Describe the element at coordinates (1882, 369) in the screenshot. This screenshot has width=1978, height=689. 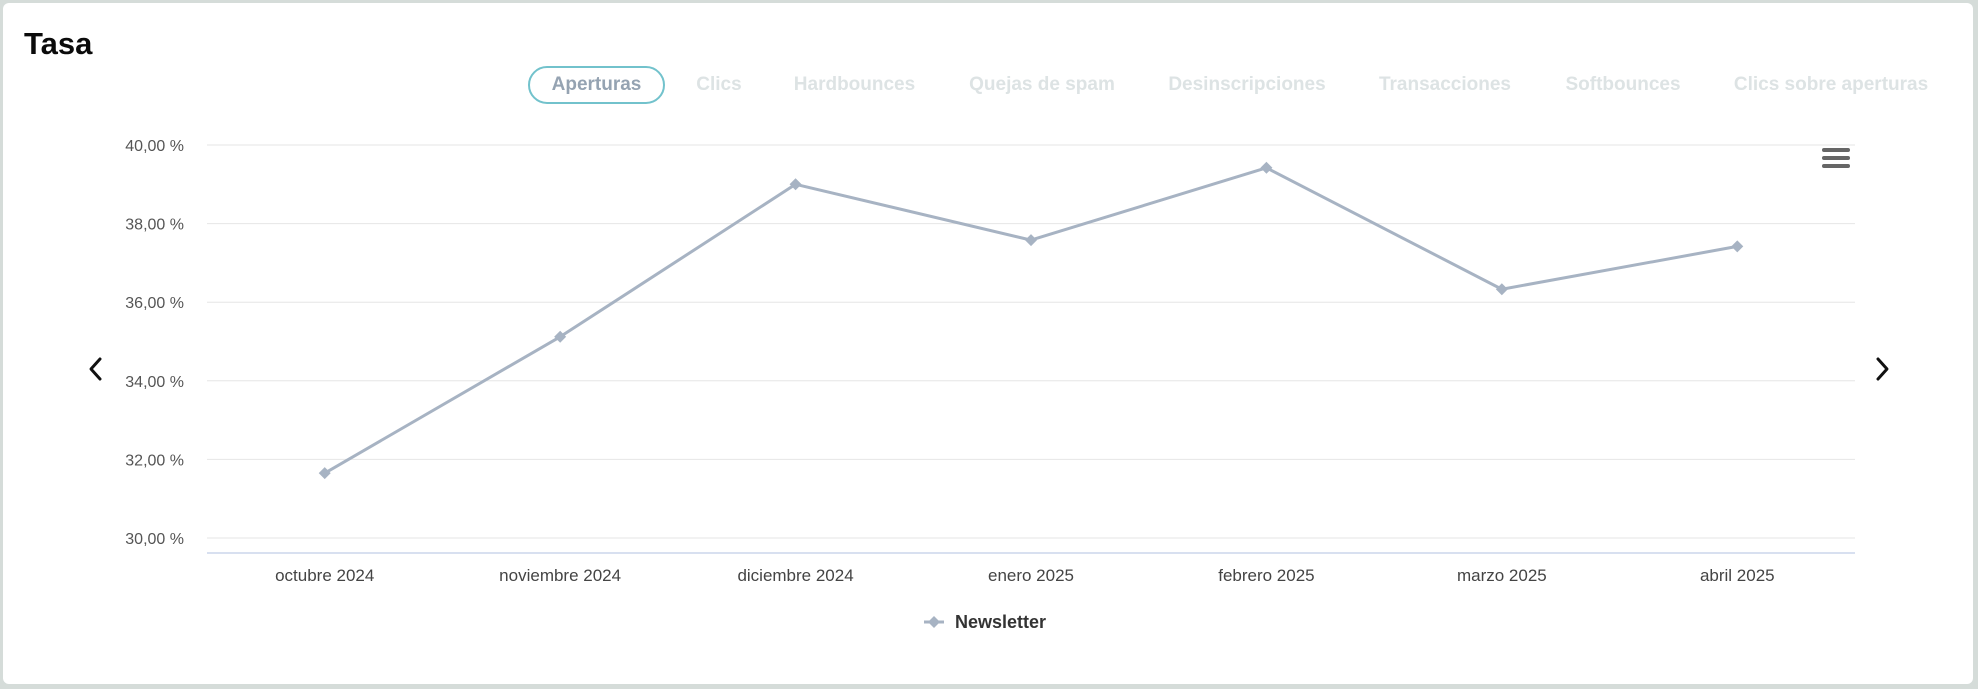
I see `chevron-right-icon` at that location.